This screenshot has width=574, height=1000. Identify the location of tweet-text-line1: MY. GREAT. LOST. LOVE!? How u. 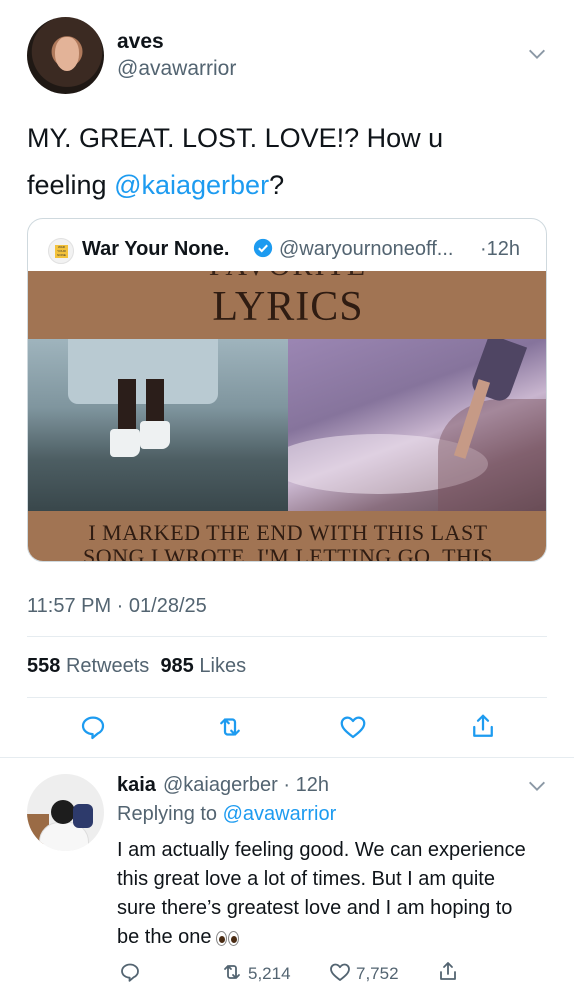
(235, 138).